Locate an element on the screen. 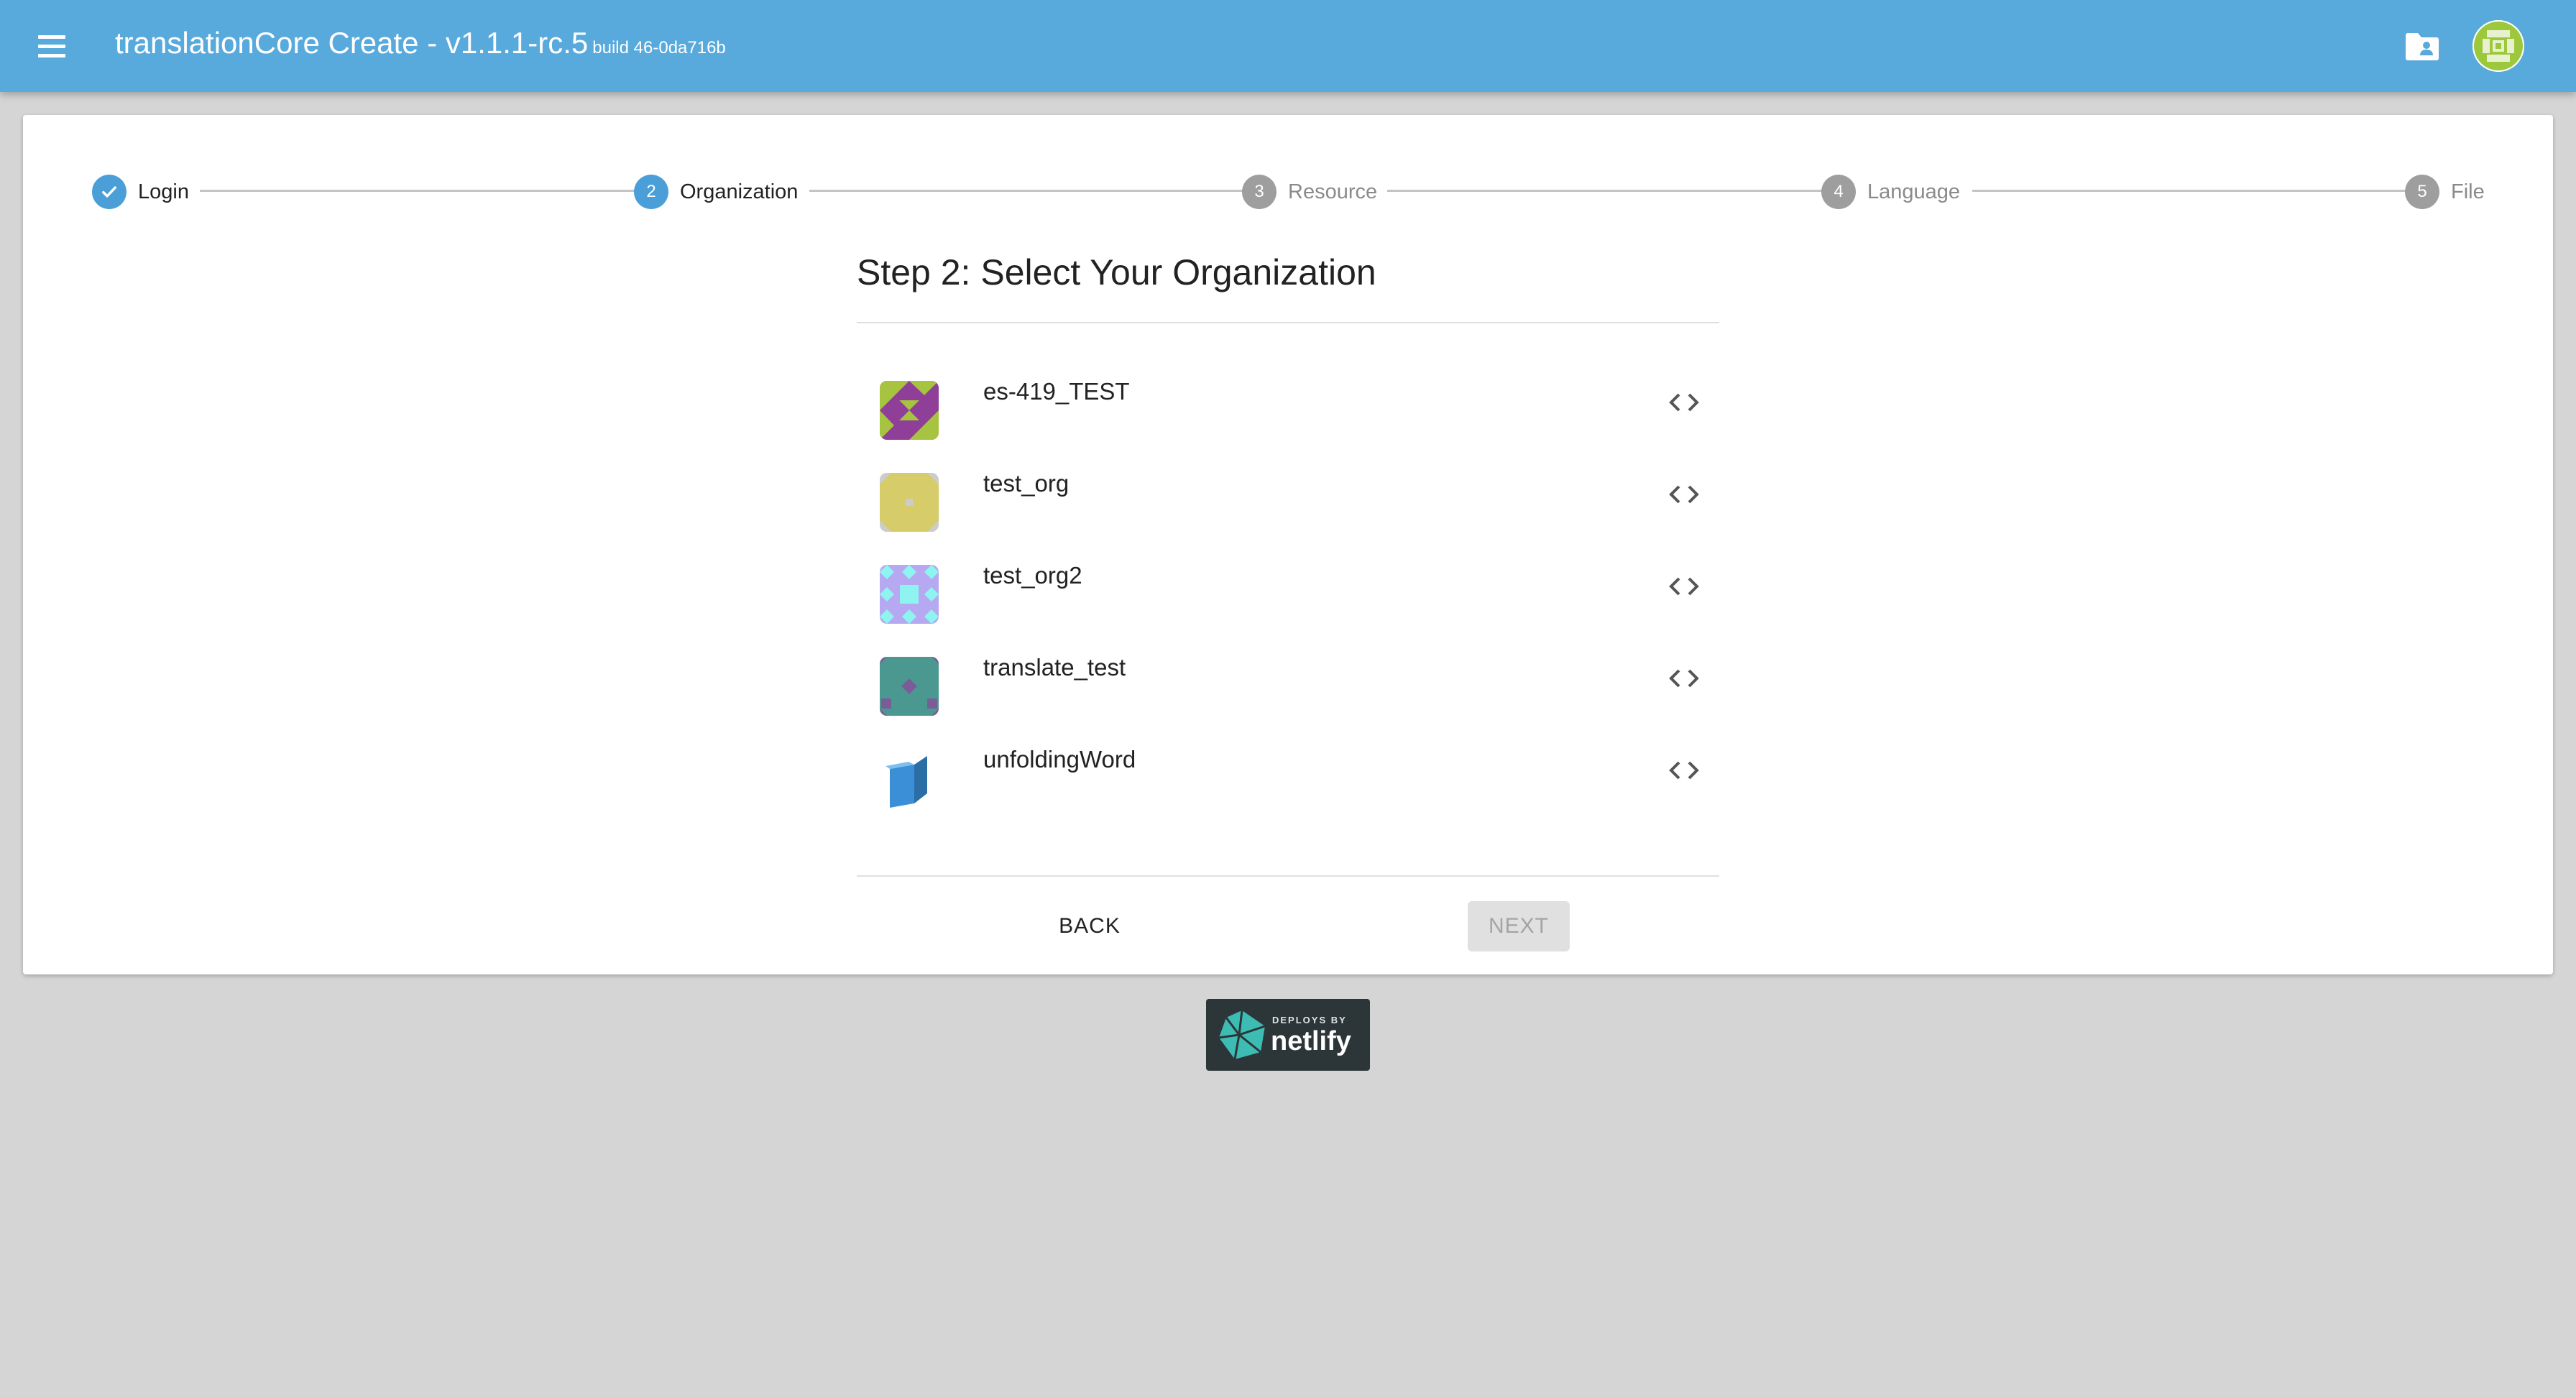 Image resolution: width=2576 pixels, height=1397 pixels. list-item: unfoldingWord is located at coordinates (1288, 778).